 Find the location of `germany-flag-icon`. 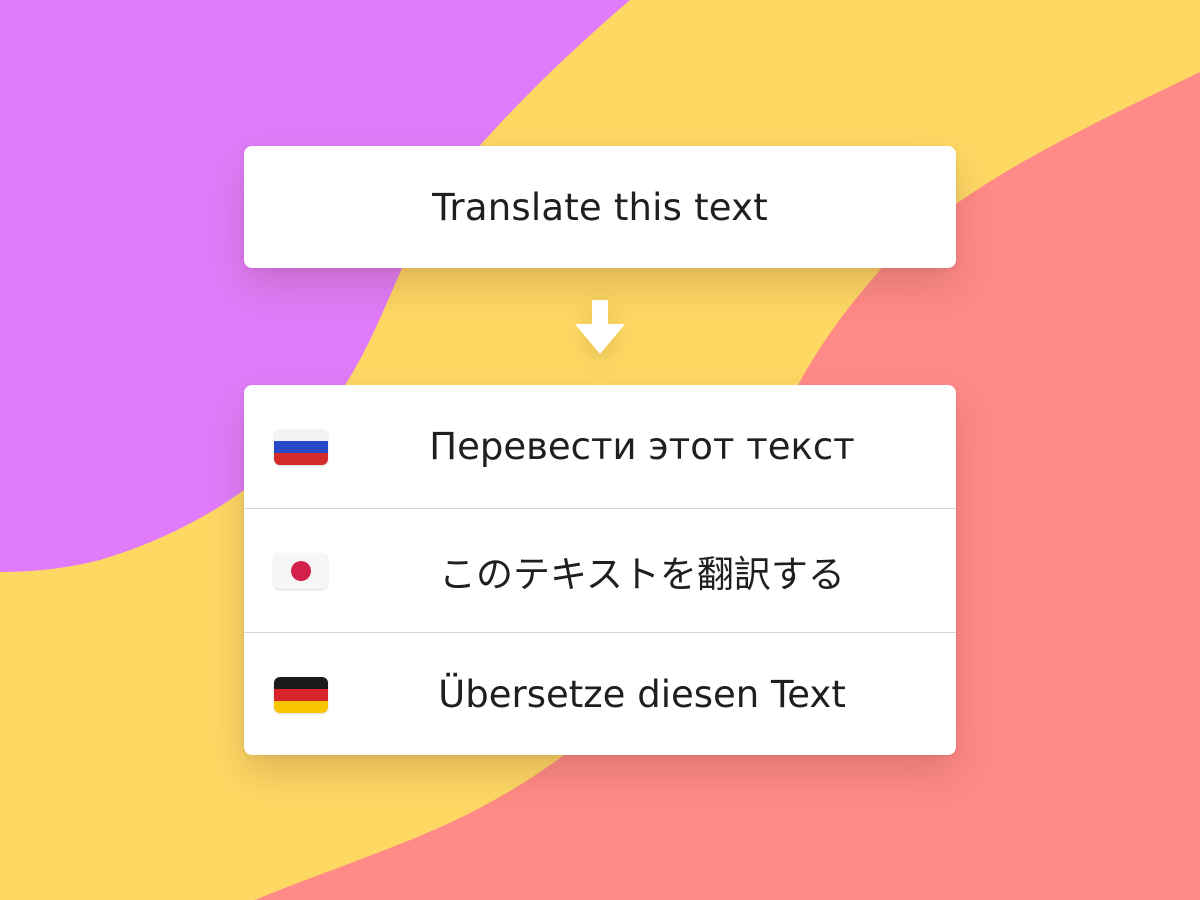

germany-flag-icon is located at coordinates (301, 695).